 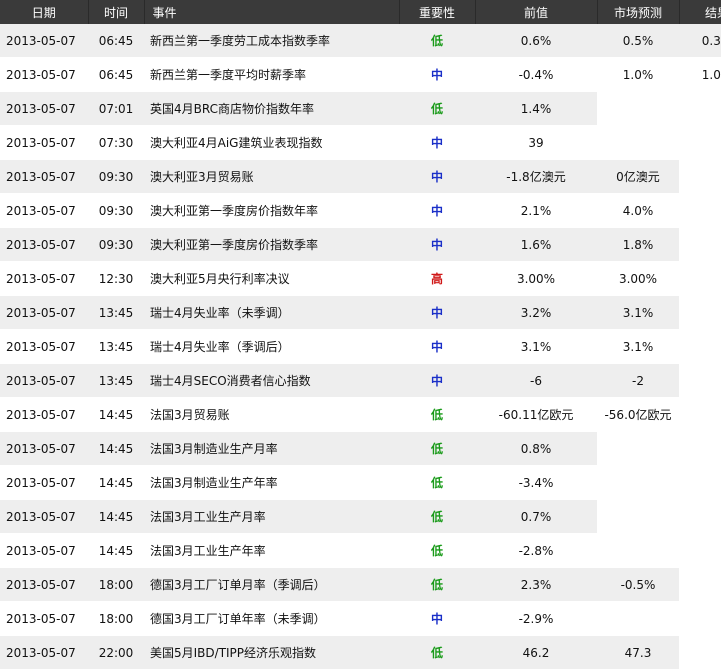 What do you see at coordinates (116, 142) in the screenshot?
I see `row-time: 07:30` at bounding box center [116, 142].